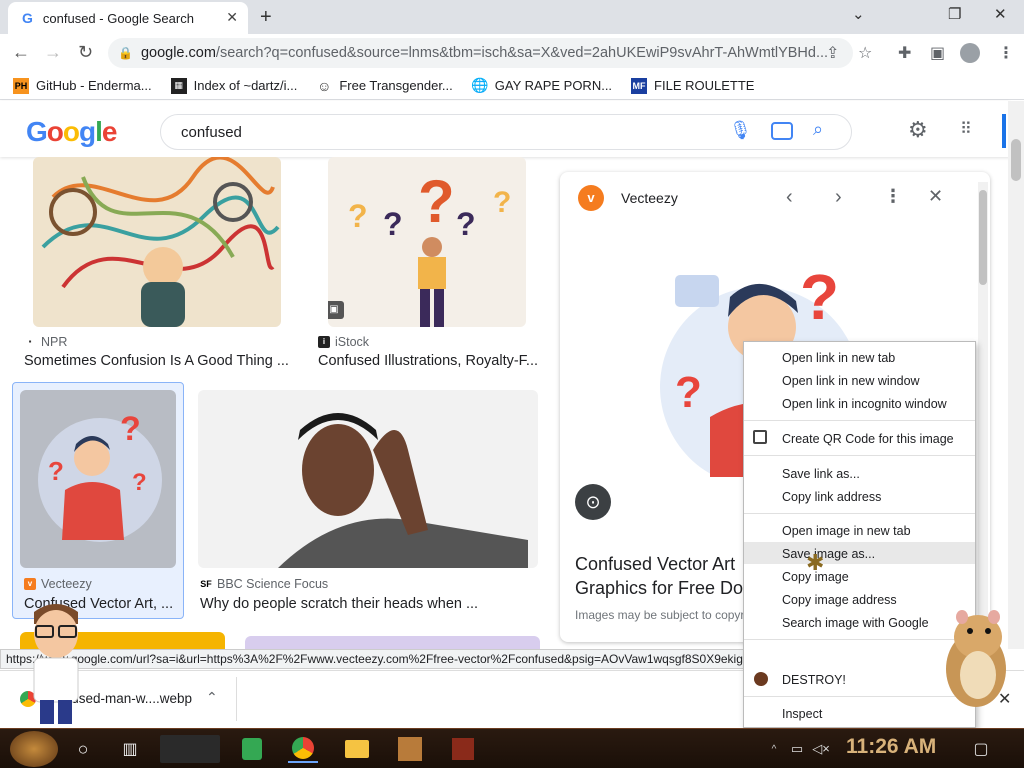  Describe the element at coordinates (429, 247) in the screenshot. I see `question-marks-illustration: ? ? ? ? ?` at that location.